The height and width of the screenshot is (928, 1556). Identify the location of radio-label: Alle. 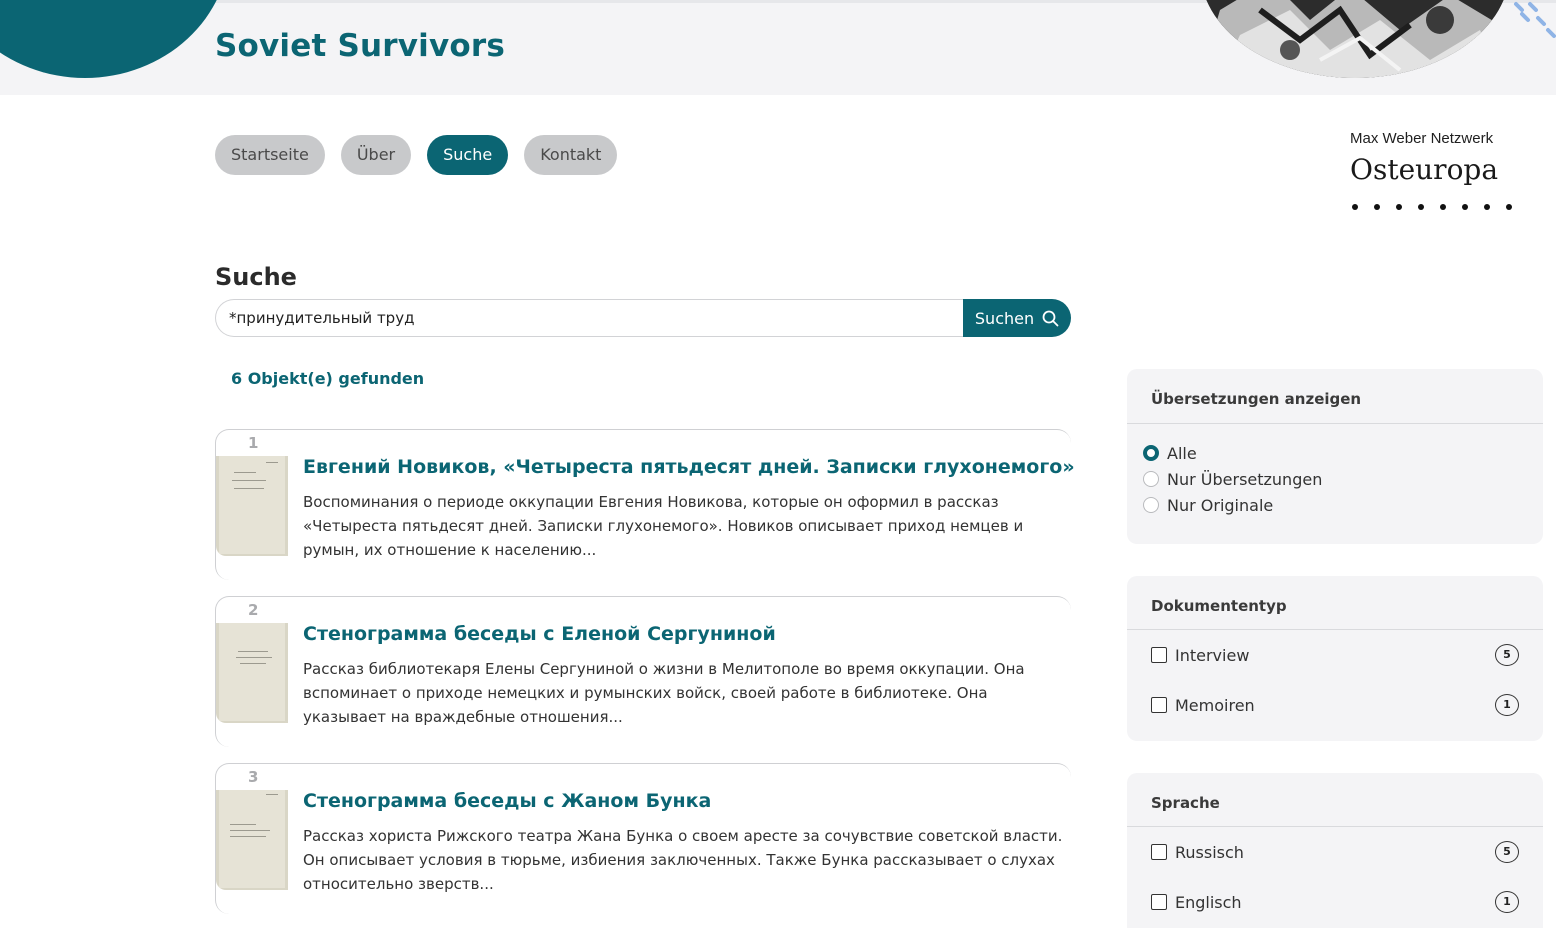
(1182, 453).